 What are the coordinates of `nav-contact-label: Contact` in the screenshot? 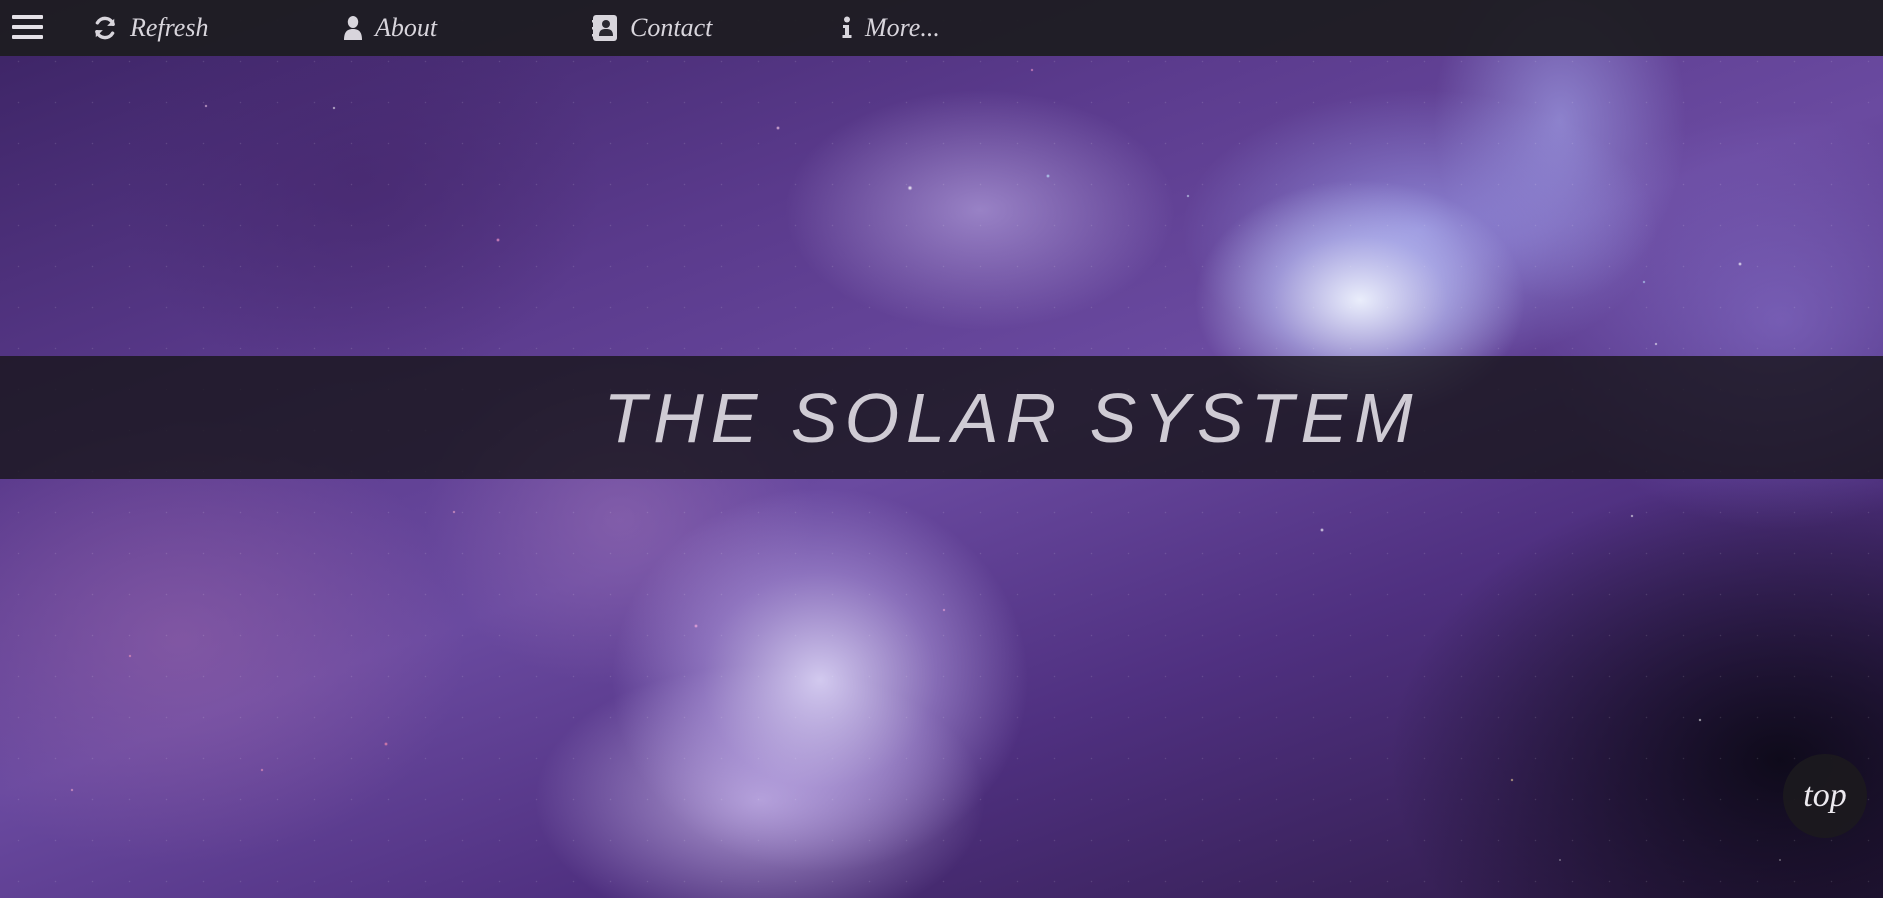 It's located at (671, 27).